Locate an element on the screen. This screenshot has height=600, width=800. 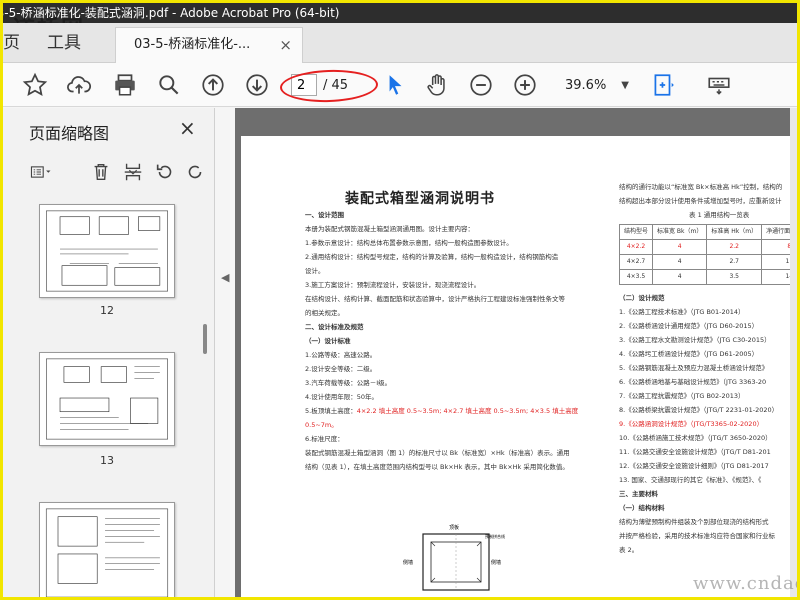
collapse-panel-icon: ◀ is located at coordinates (225, 277).